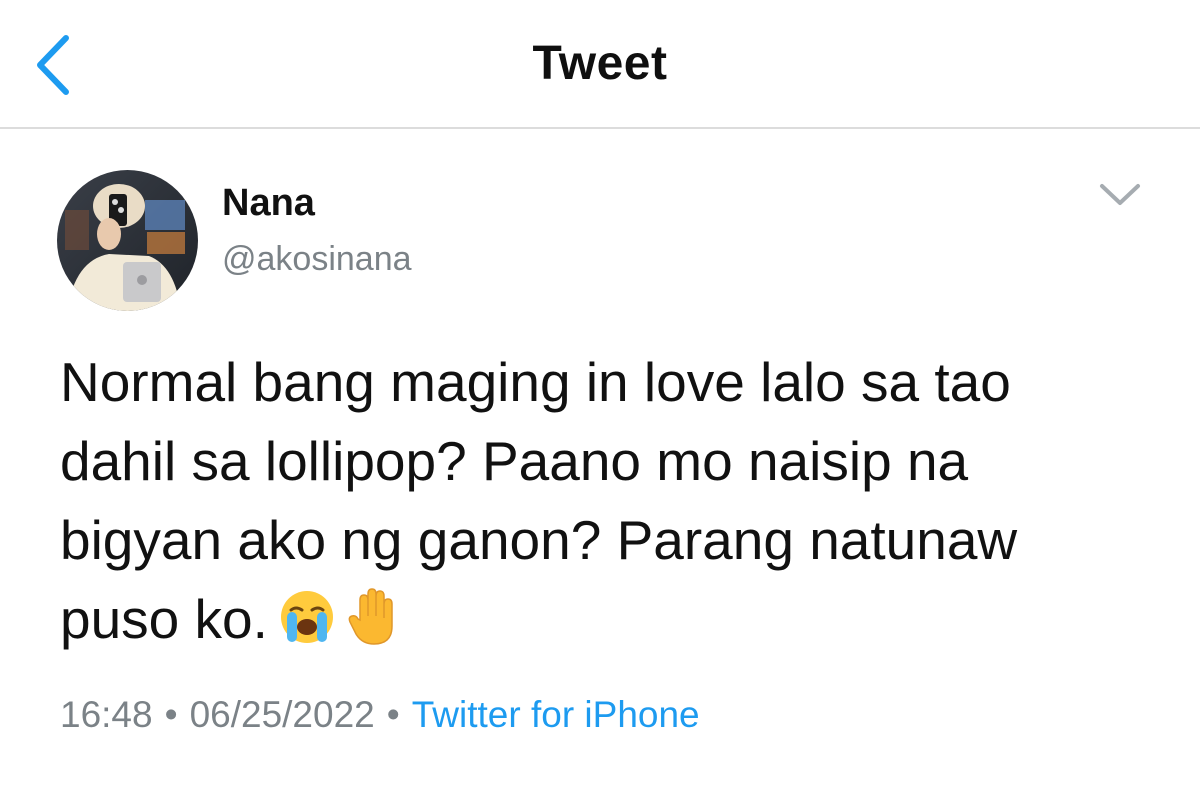 The image size is (1200, 789). Describe the element at coordinates (106, 714) in the screenshot. I see `tweet-time: 16:48` at that location.